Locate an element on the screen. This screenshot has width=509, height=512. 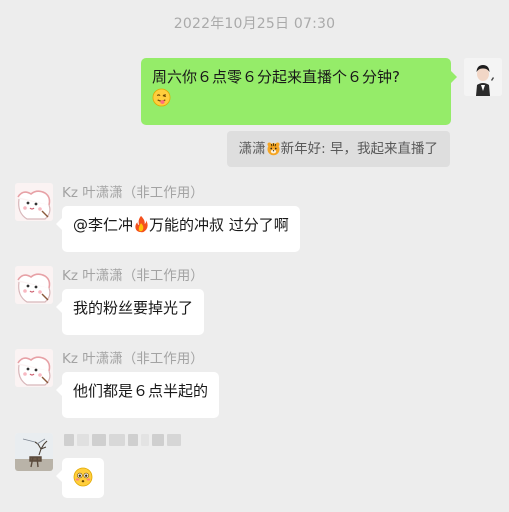
my-avatar is located at coordinates (483, 77).